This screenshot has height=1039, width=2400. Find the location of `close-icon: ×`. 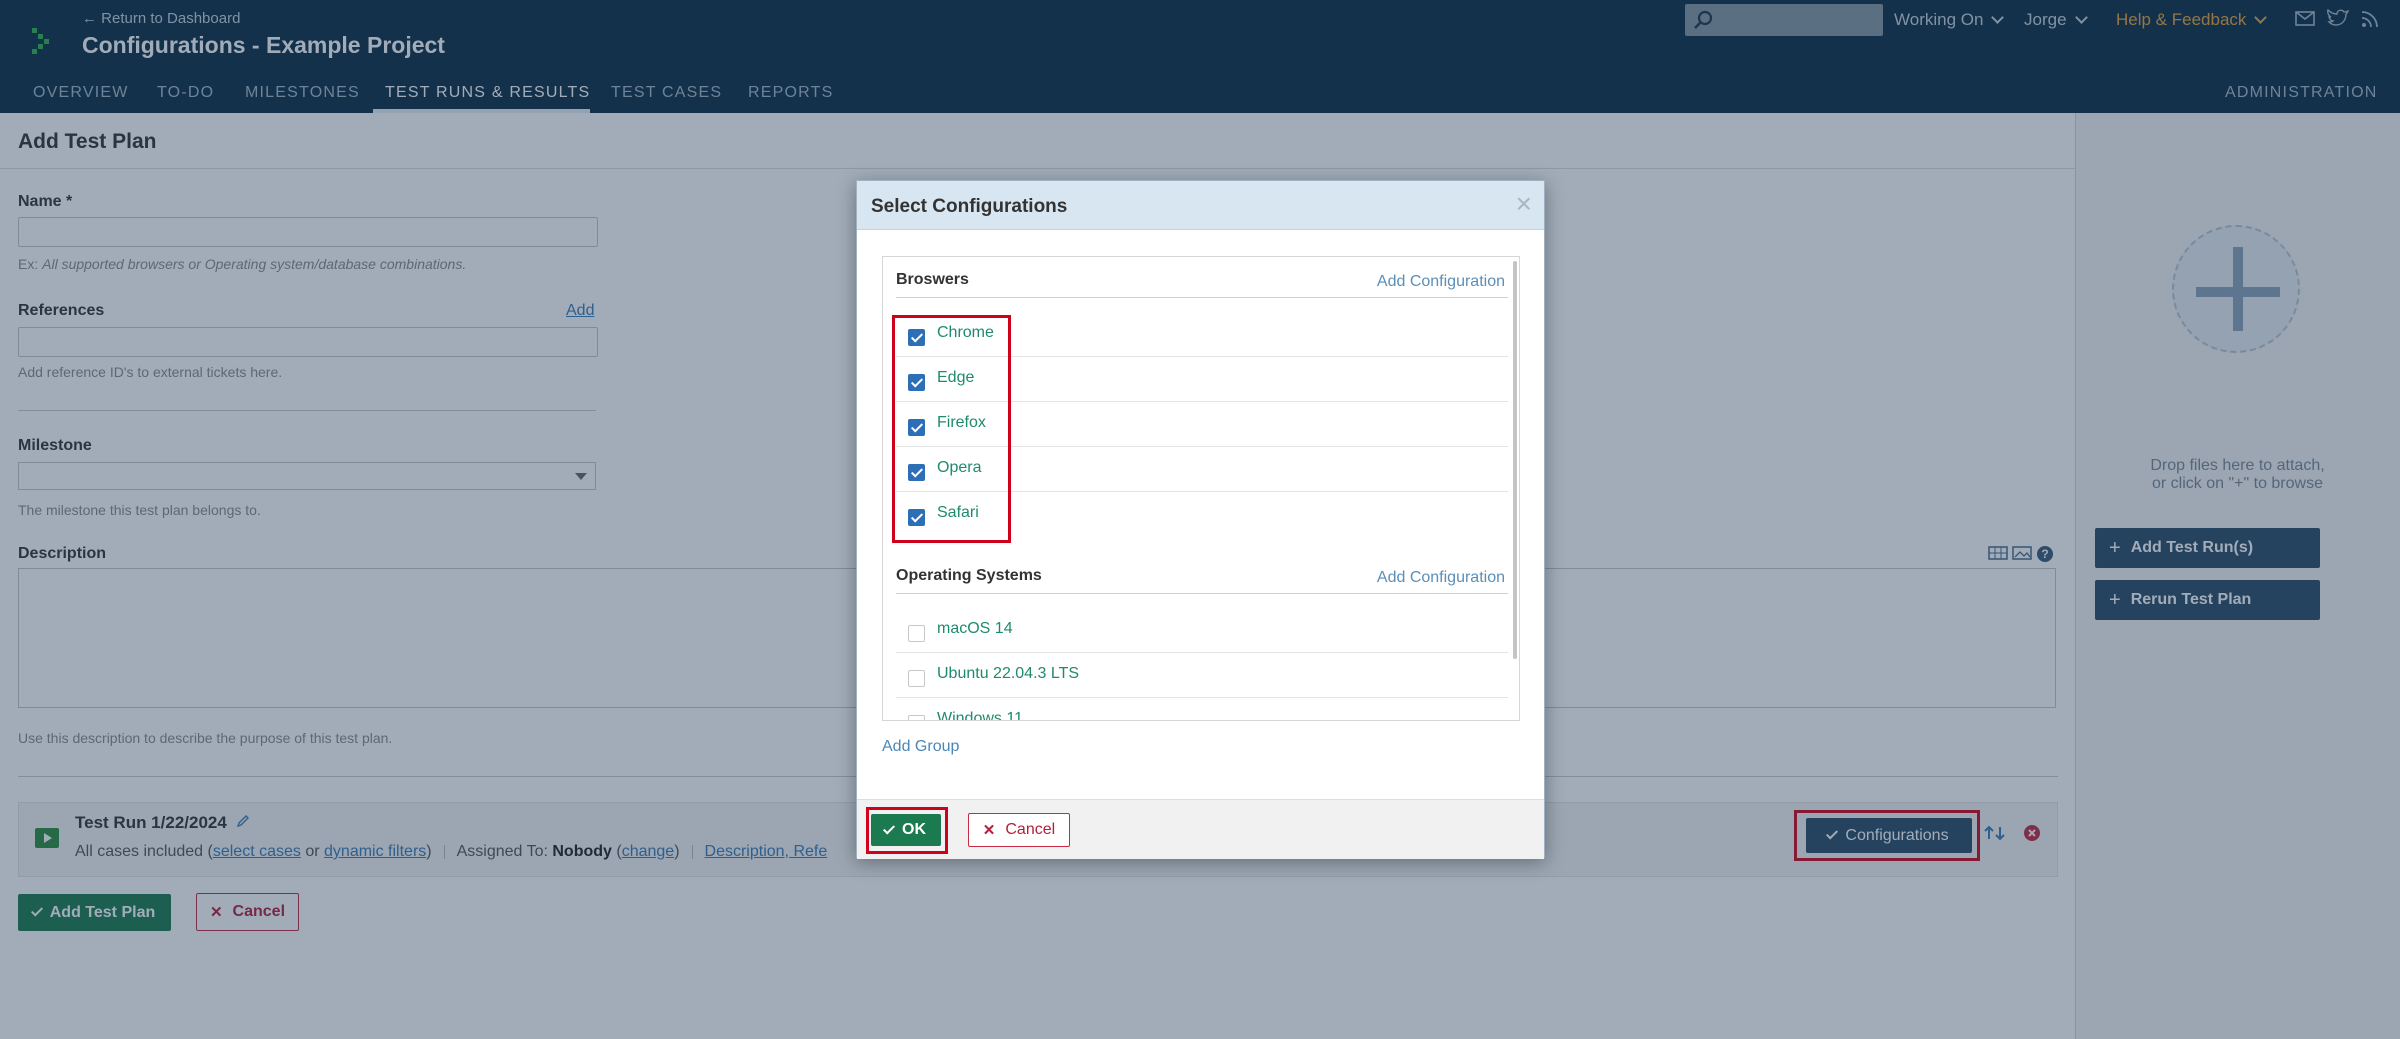

close-icon: × is located at coordinates (1524, 204).